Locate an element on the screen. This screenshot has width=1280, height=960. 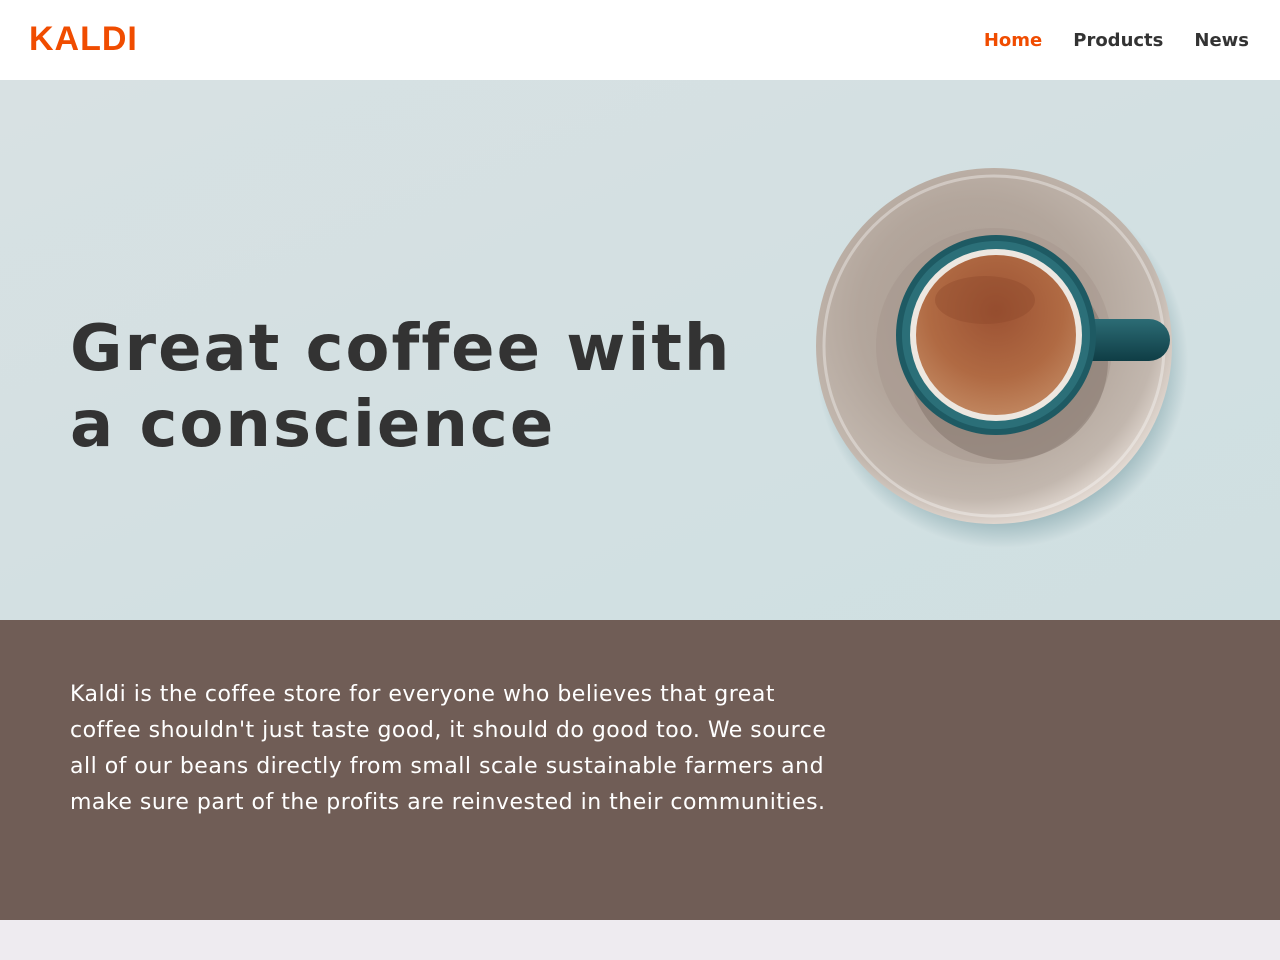
site-header: KALDI Home Products News is located at coordinates (640, 40).